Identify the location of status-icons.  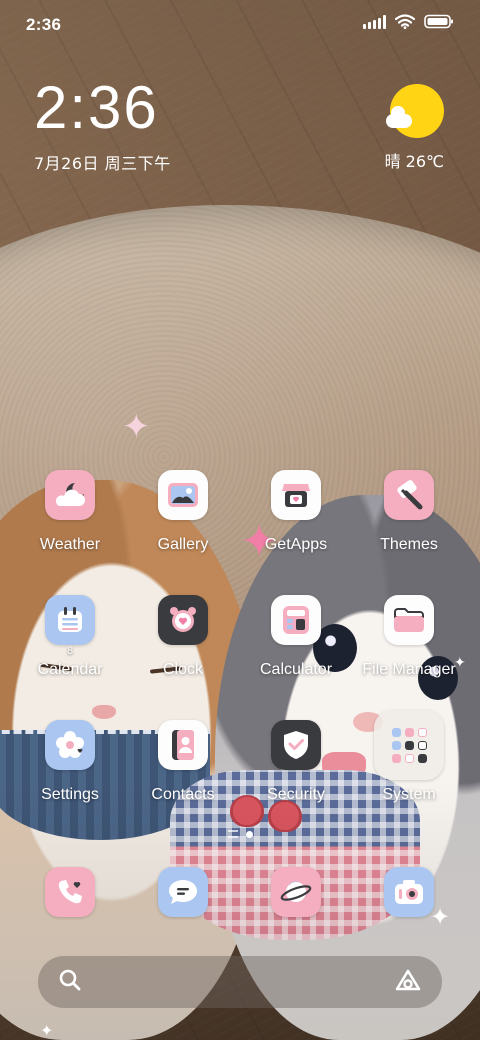
(408, 21).